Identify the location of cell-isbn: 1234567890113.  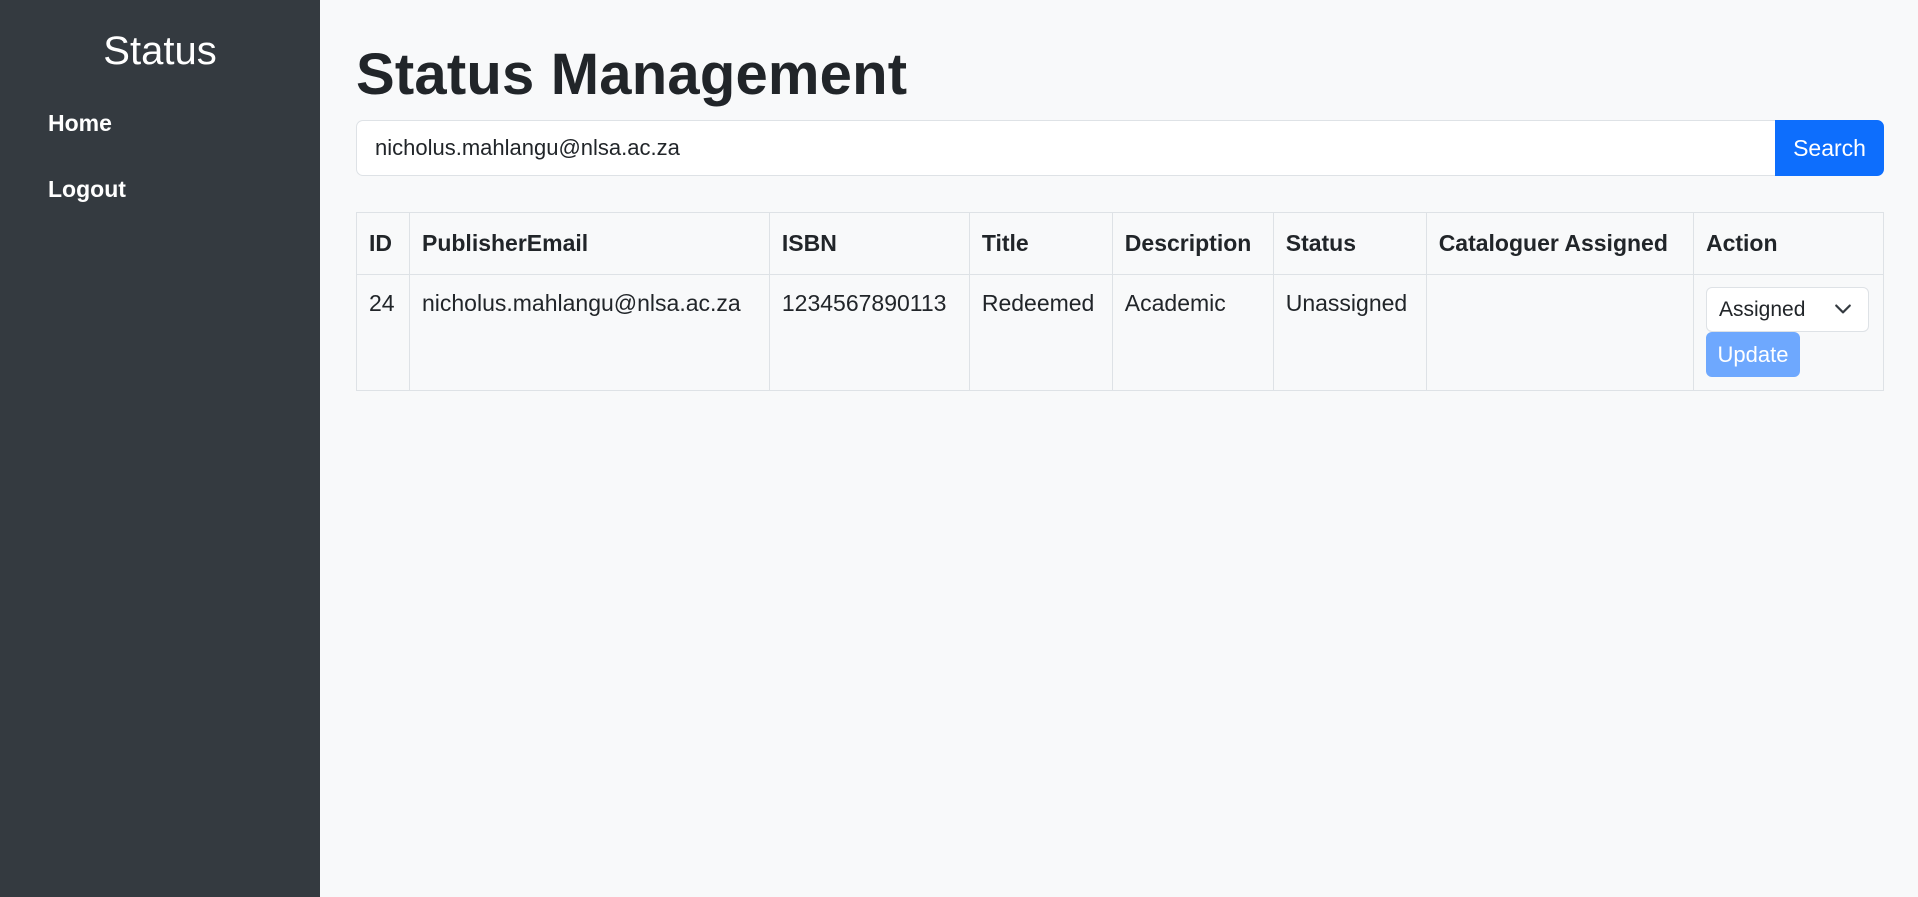
(869, 332).